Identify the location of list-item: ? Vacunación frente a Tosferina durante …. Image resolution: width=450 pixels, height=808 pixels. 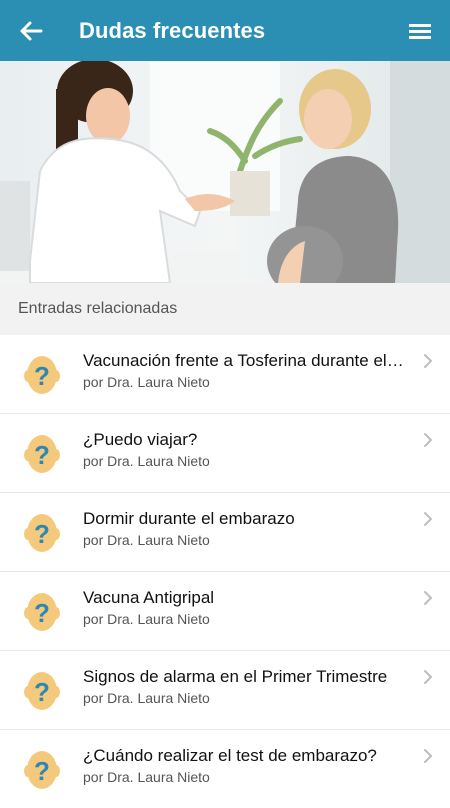
(225, 374).